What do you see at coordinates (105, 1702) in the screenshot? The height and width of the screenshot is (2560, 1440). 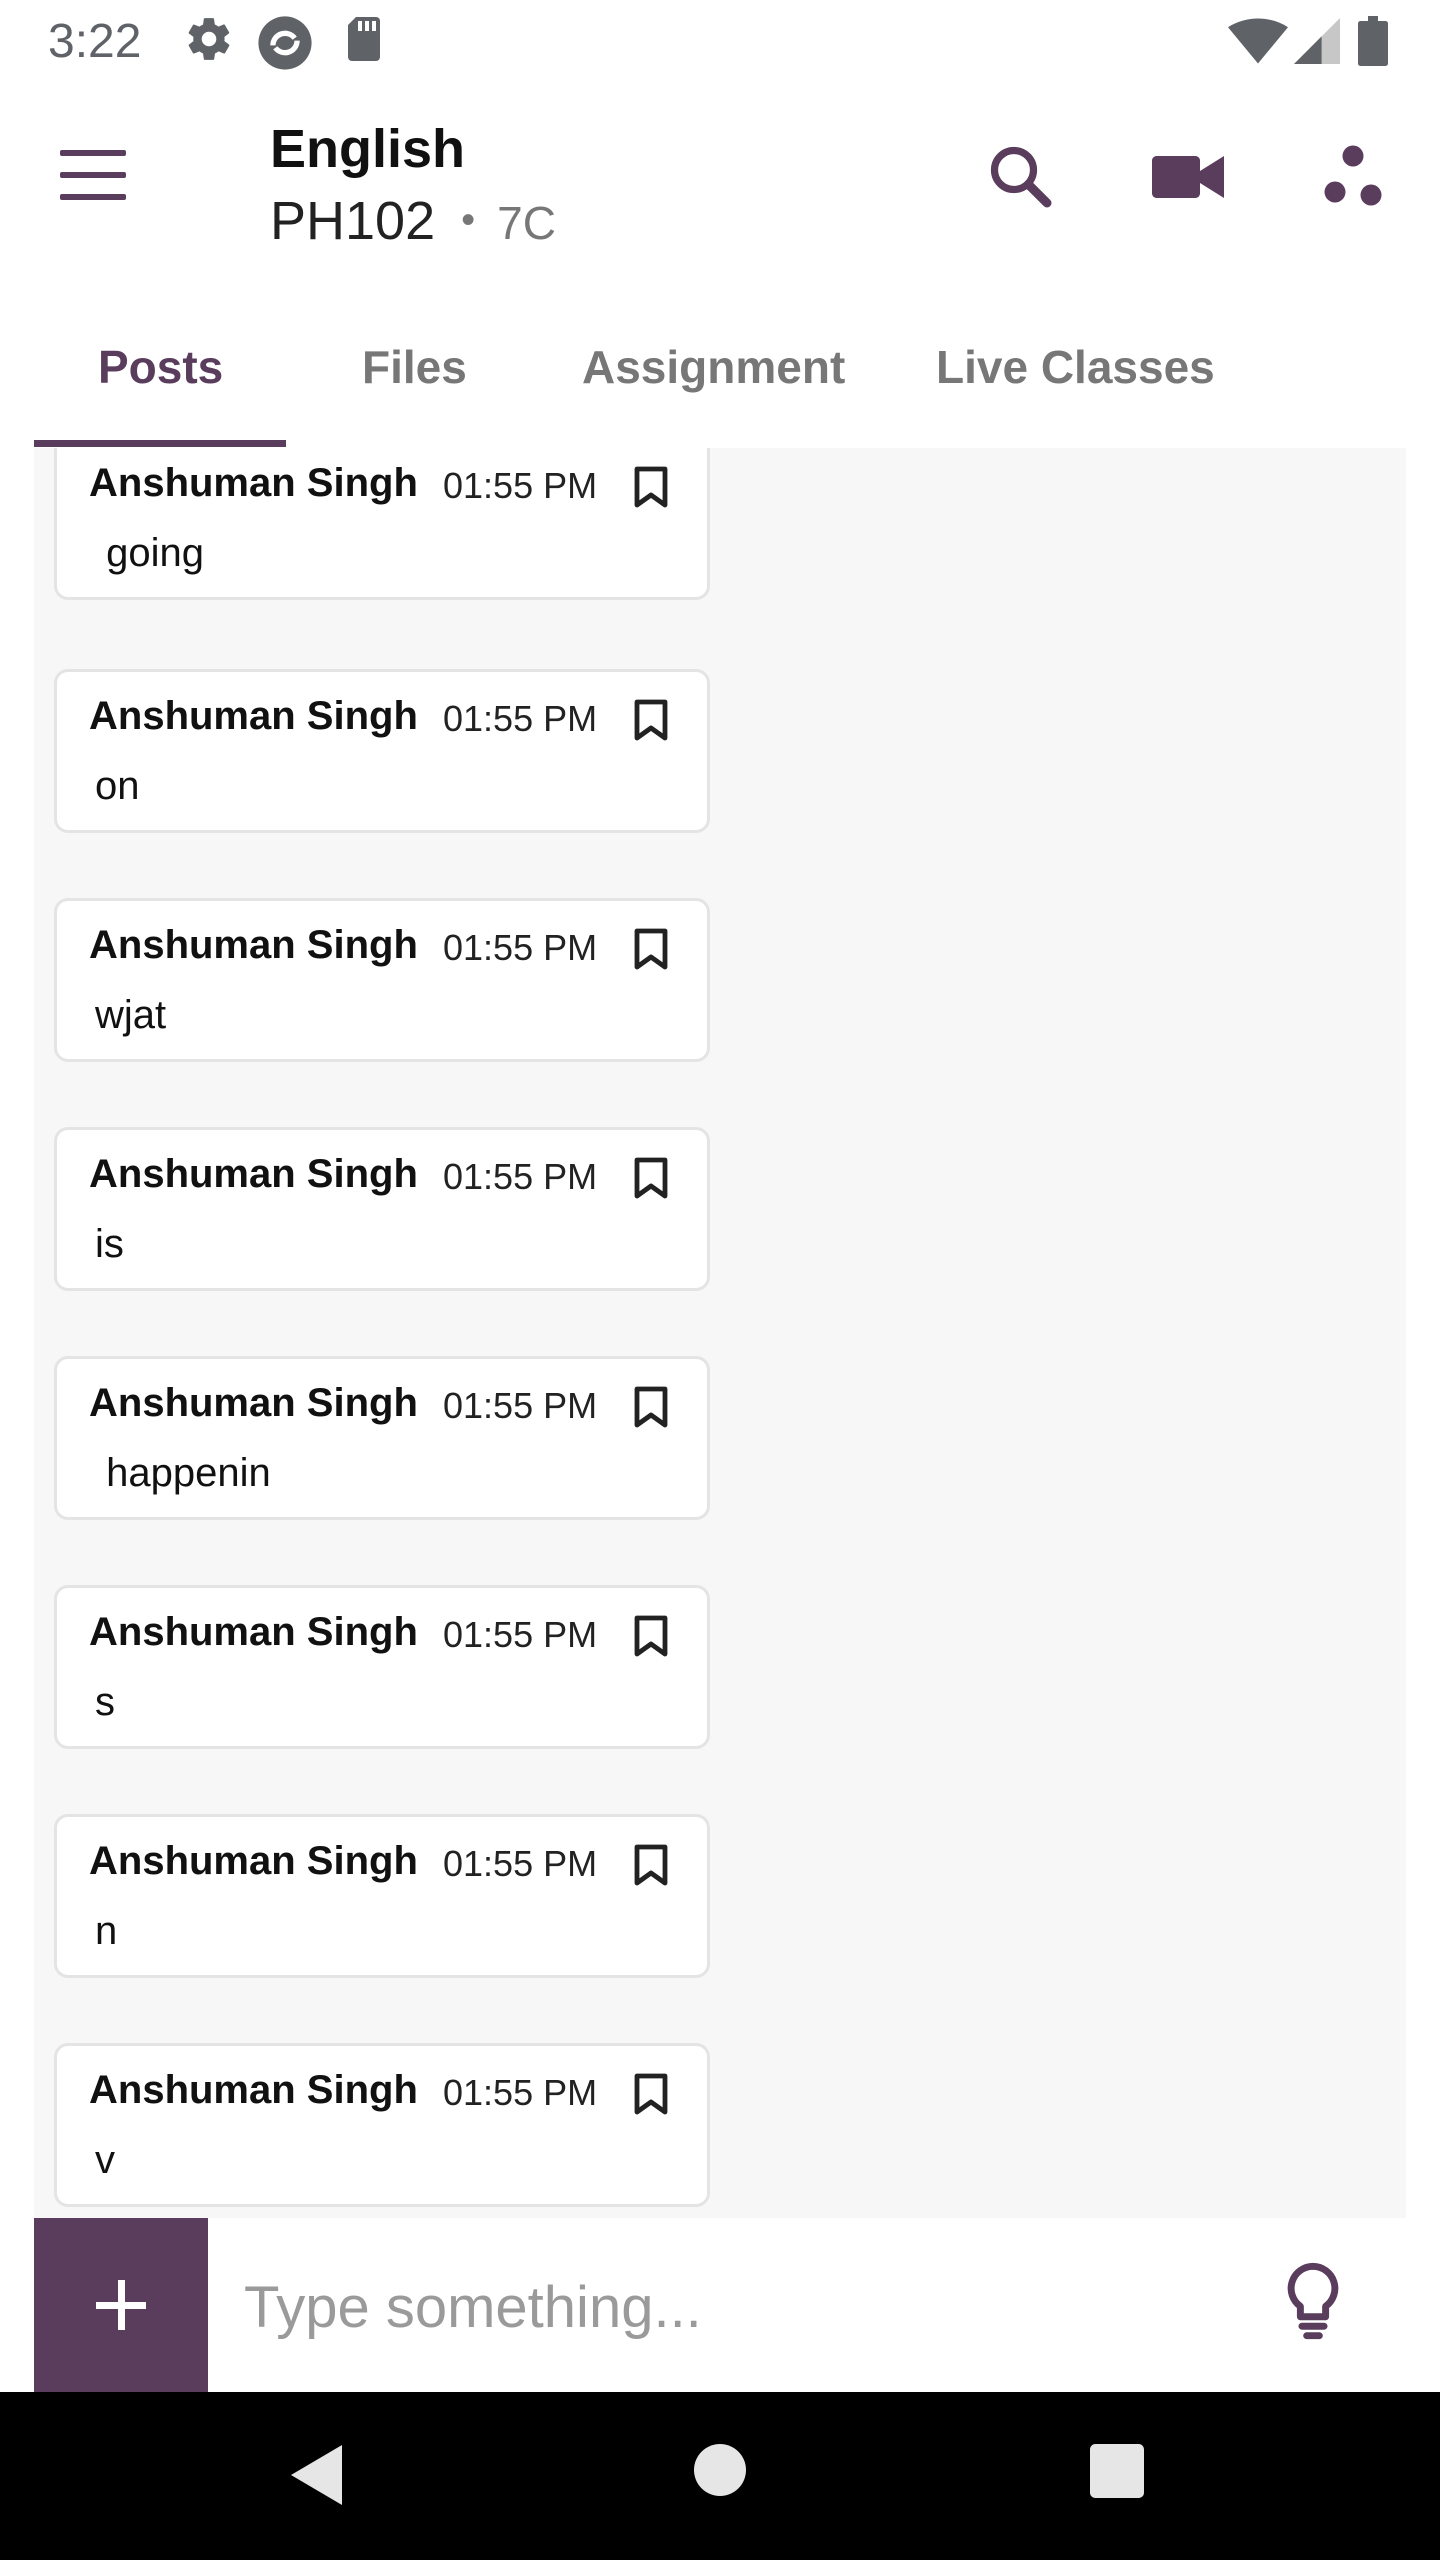 I see `post-message: s` at bounding box center [105, 1702].